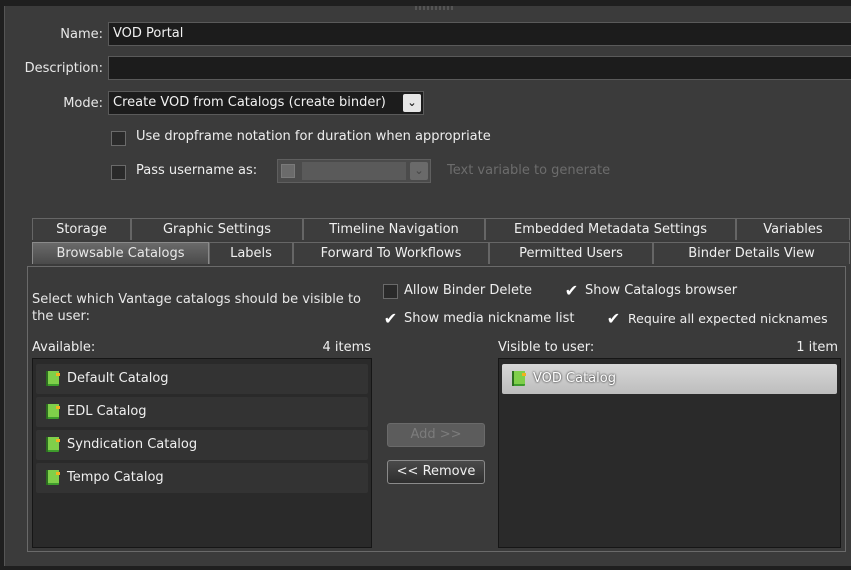 The height and width of the screenshot is (570, 851). What do you see at coordinates (120, 253) in the screenshot?
I see `tab-browsable-catalogs: Browsable Catalogs` at bounding box center [120, 253].